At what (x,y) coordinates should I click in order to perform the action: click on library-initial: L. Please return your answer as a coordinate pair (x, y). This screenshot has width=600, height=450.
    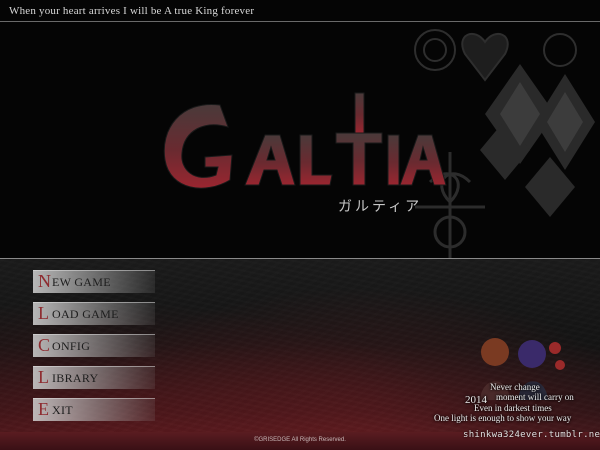
    Looking at the image, I should click on (43, 377).